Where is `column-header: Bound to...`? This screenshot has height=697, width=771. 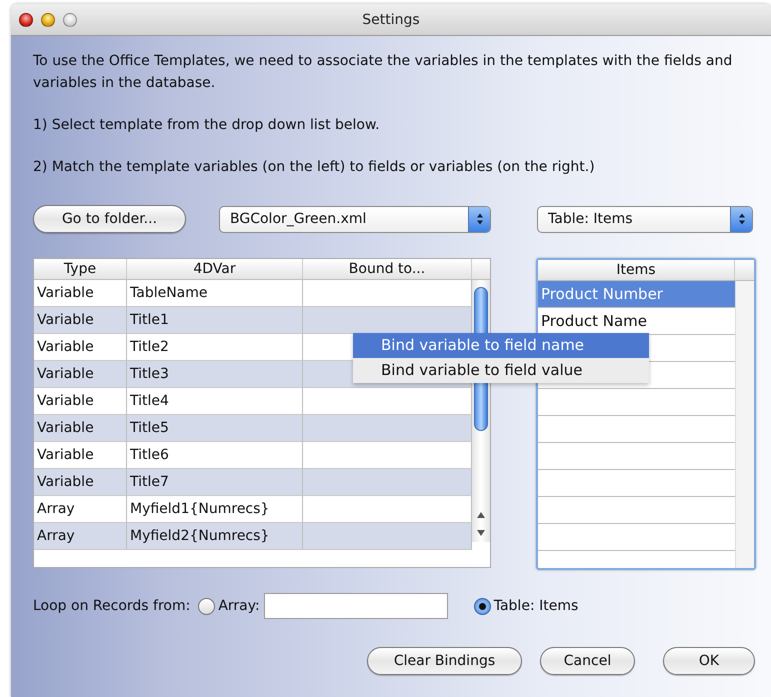 column-header: Bound to... is located at coordinates (387, 269).